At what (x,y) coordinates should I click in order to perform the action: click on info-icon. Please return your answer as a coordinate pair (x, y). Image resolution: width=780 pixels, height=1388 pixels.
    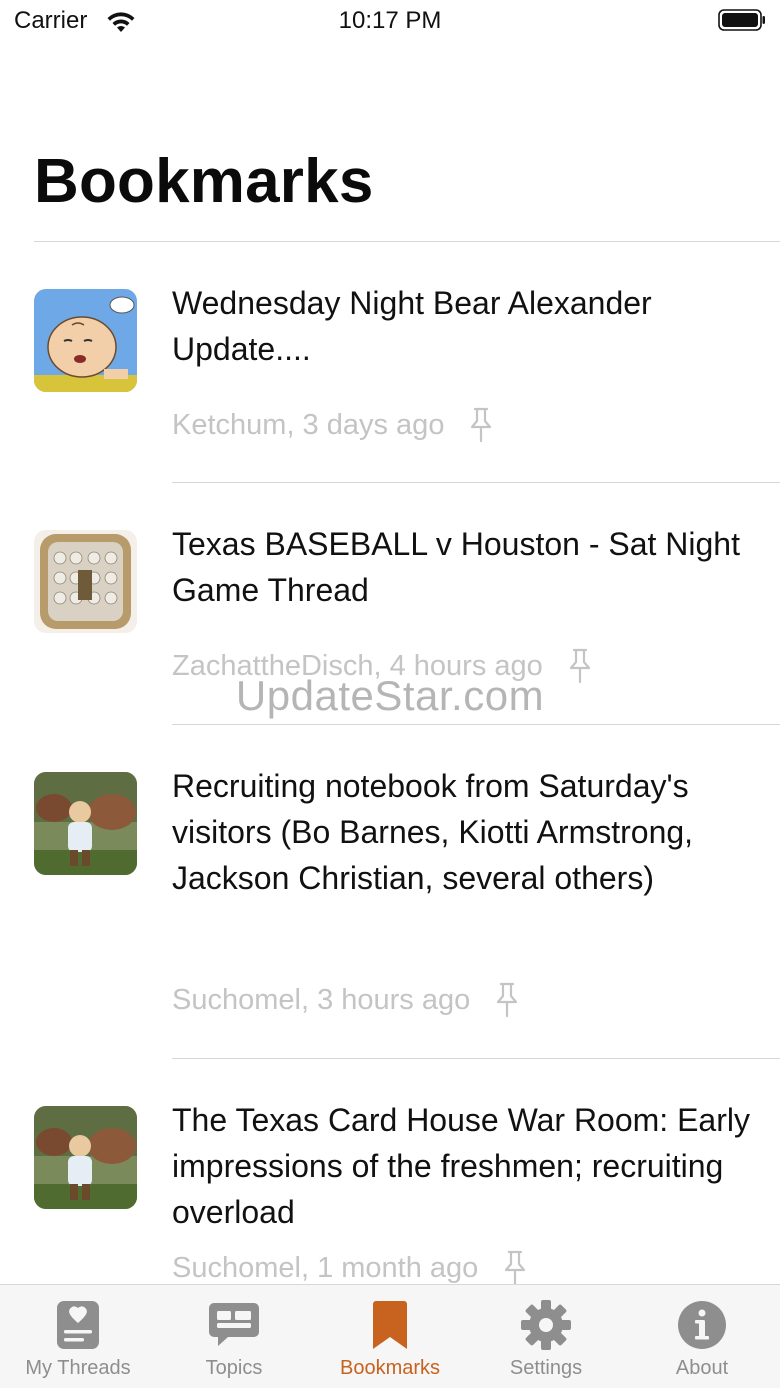
    Looking at the image, I should click on (702, 1325).